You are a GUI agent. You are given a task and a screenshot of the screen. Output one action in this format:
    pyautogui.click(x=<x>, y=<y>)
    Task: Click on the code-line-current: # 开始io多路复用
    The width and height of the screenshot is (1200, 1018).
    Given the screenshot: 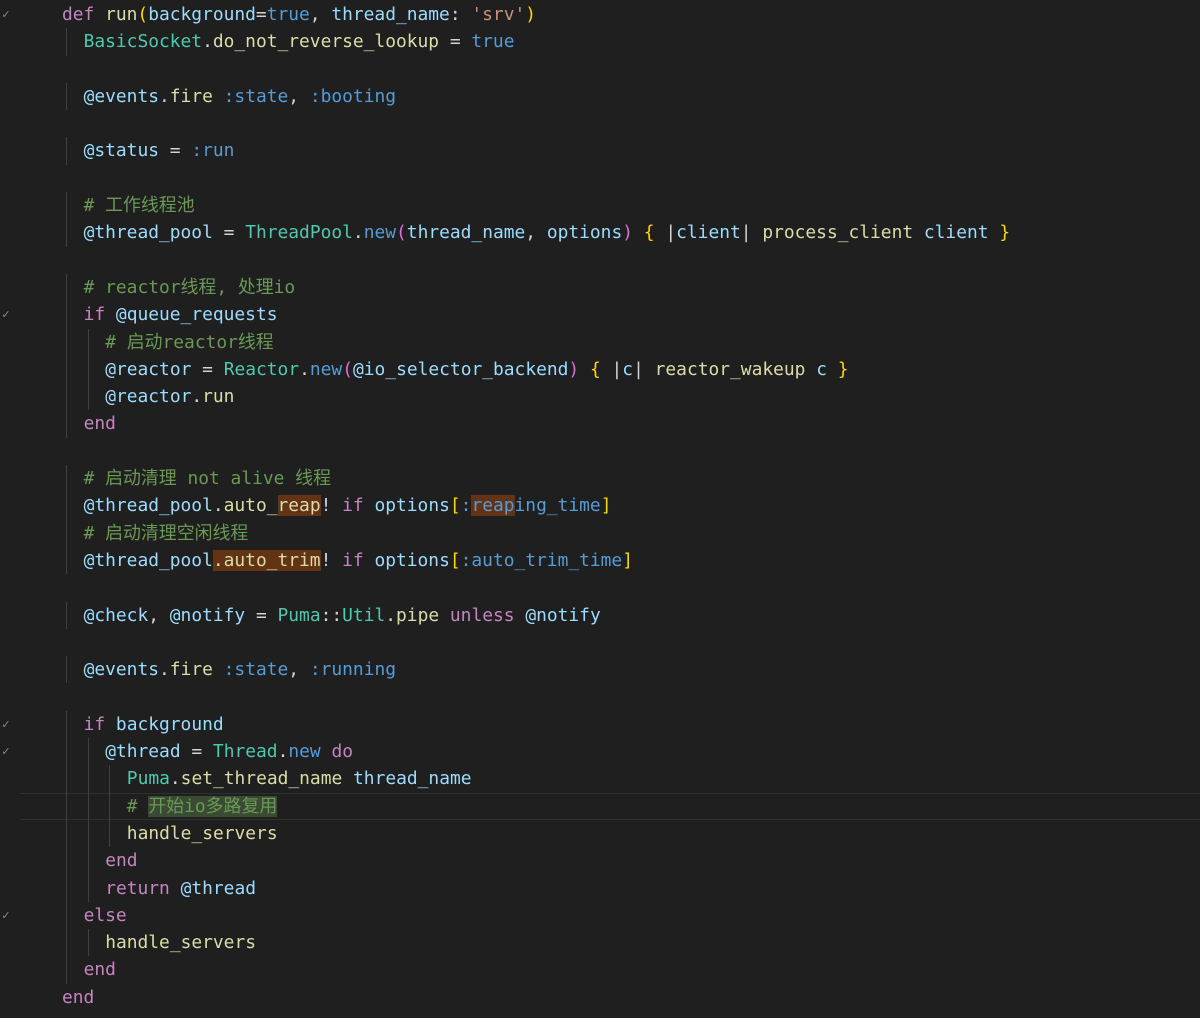 What is the action you would take?
    pyautogui.click(x=610, y=806)
    